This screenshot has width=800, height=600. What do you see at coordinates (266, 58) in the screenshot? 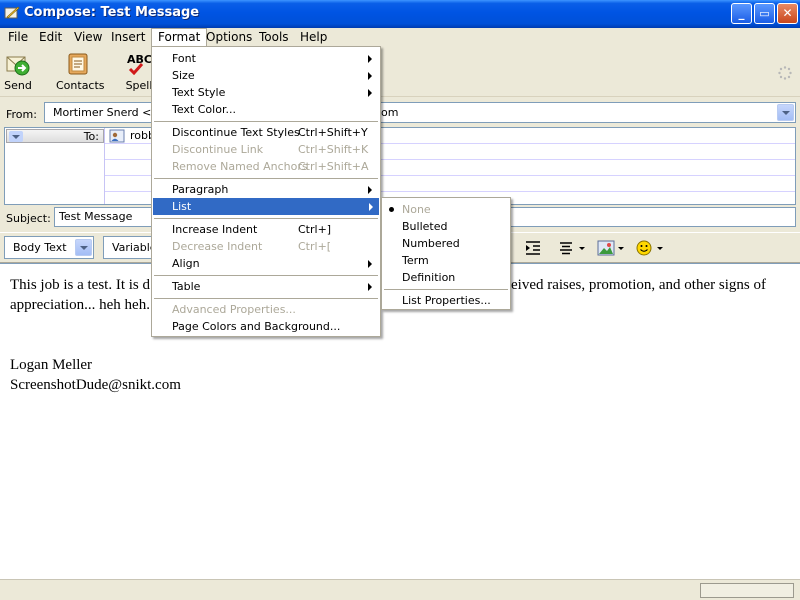
I see `menu-item-font: Font` at bounding box center [266, 58].